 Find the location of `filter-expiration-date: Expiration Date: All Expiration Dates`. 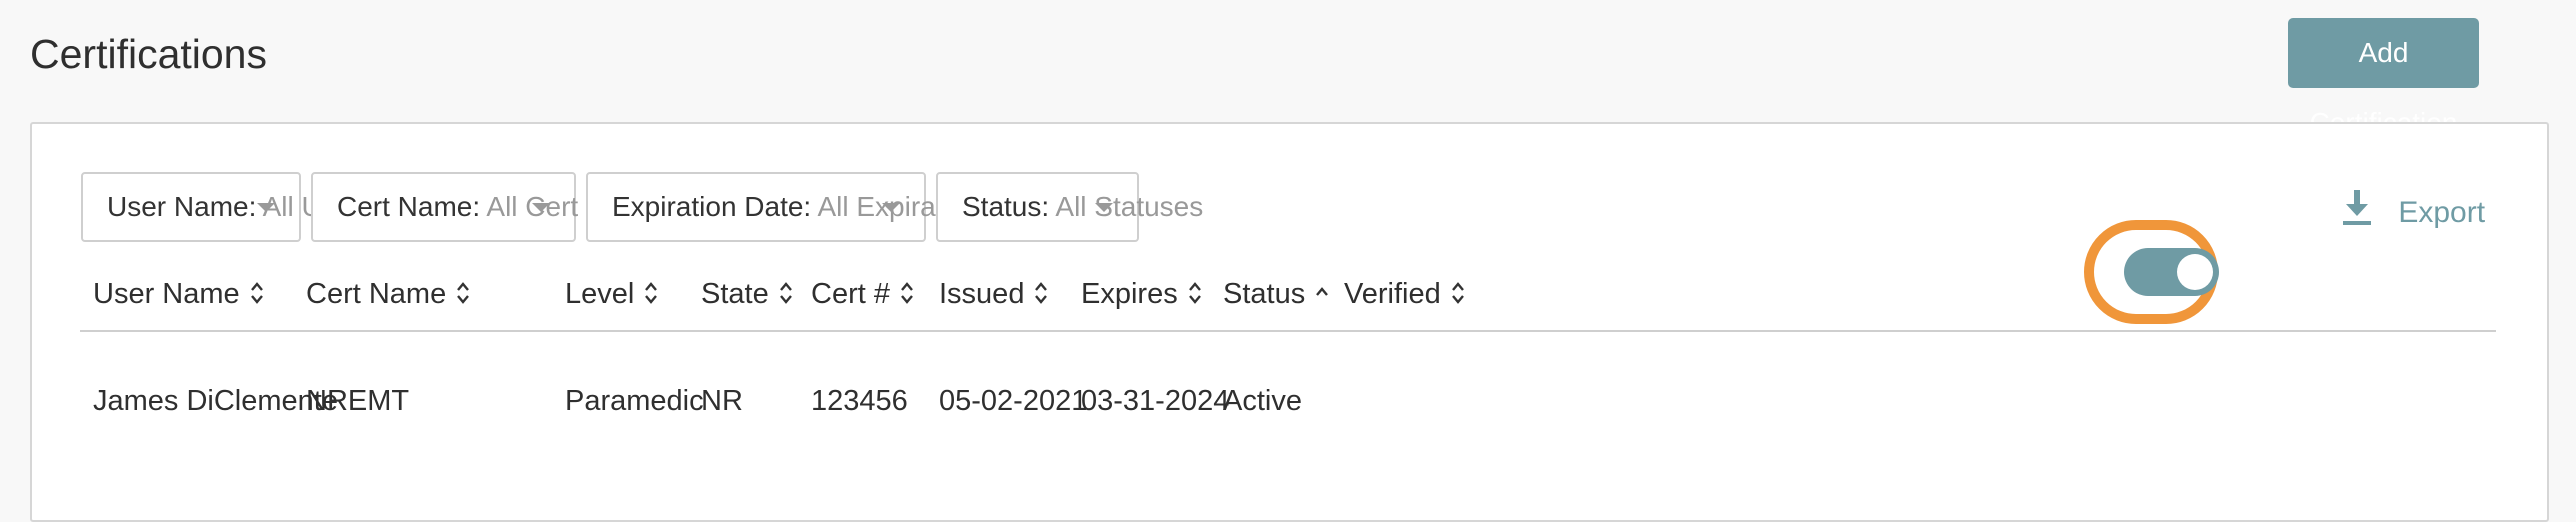

filter-expiration-date: Expiration Date: All Expiration Dates is located at coordinates (824, 207).